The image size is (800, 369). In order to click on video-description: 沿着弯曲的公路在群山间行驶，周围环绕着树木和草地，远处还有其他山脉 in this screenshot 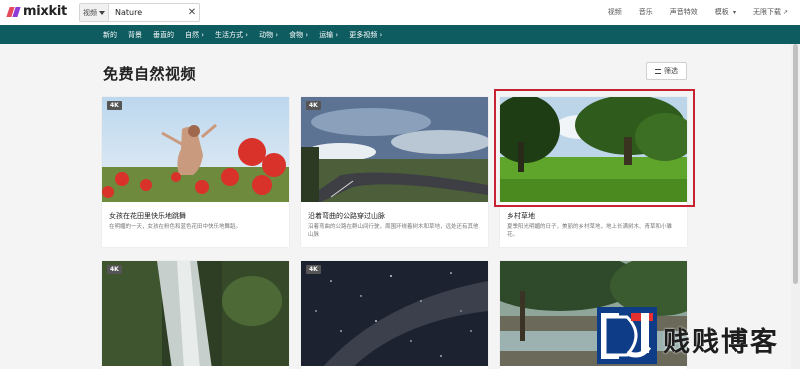, I will do `click(393, 231)`.